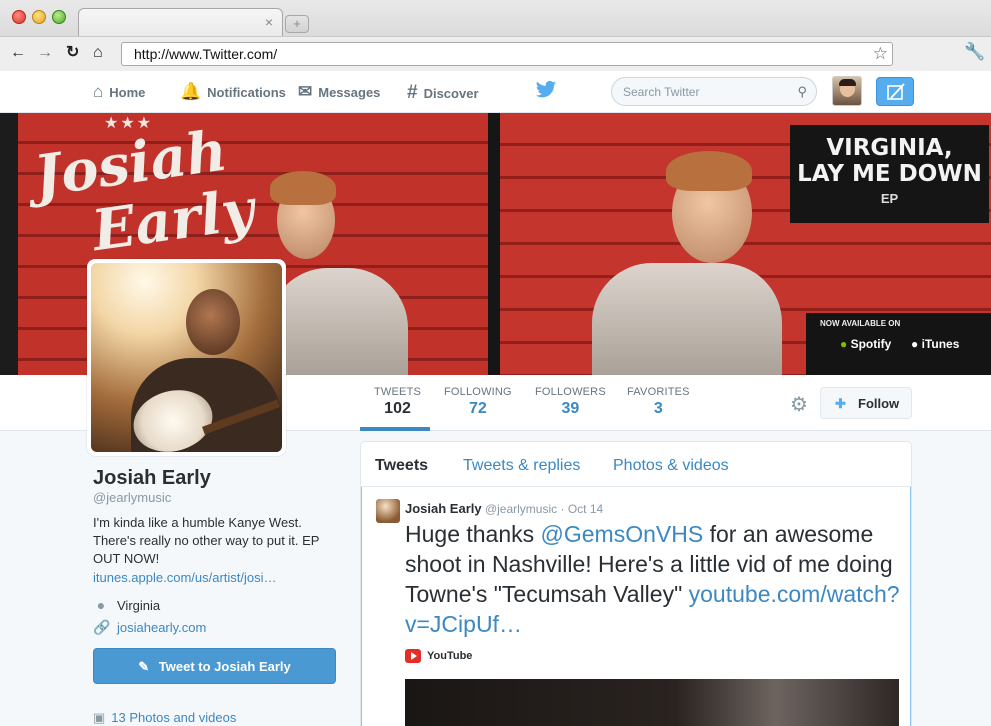 Image resolution: width=991 pixels, height=726 pixels. I want to click on youtube-icon, so click(413, 656).